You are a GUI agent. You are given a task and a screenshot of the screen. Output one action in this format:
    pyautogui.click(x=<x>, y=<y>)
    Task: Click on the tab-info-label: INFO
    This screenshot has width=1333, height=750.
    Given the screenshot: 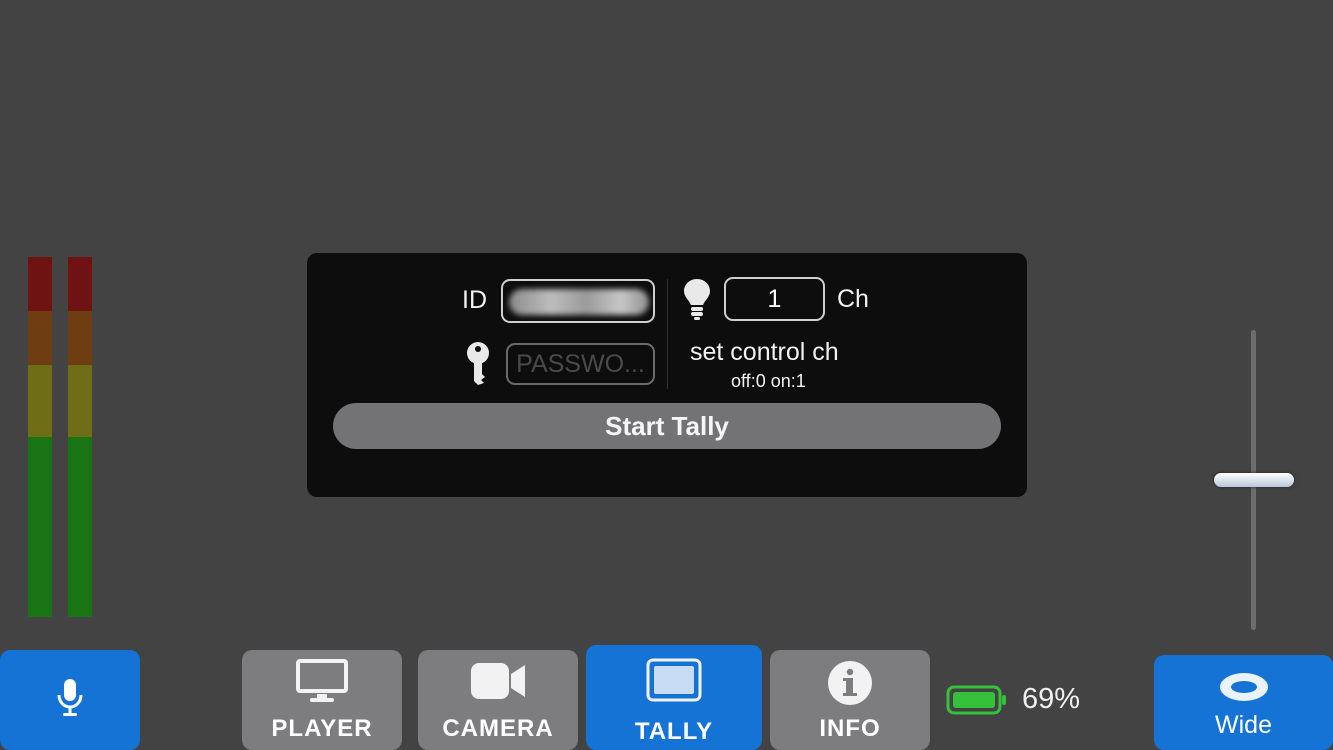 What is the action you would take?
    pyautogui.click(x=850, y=728)
    